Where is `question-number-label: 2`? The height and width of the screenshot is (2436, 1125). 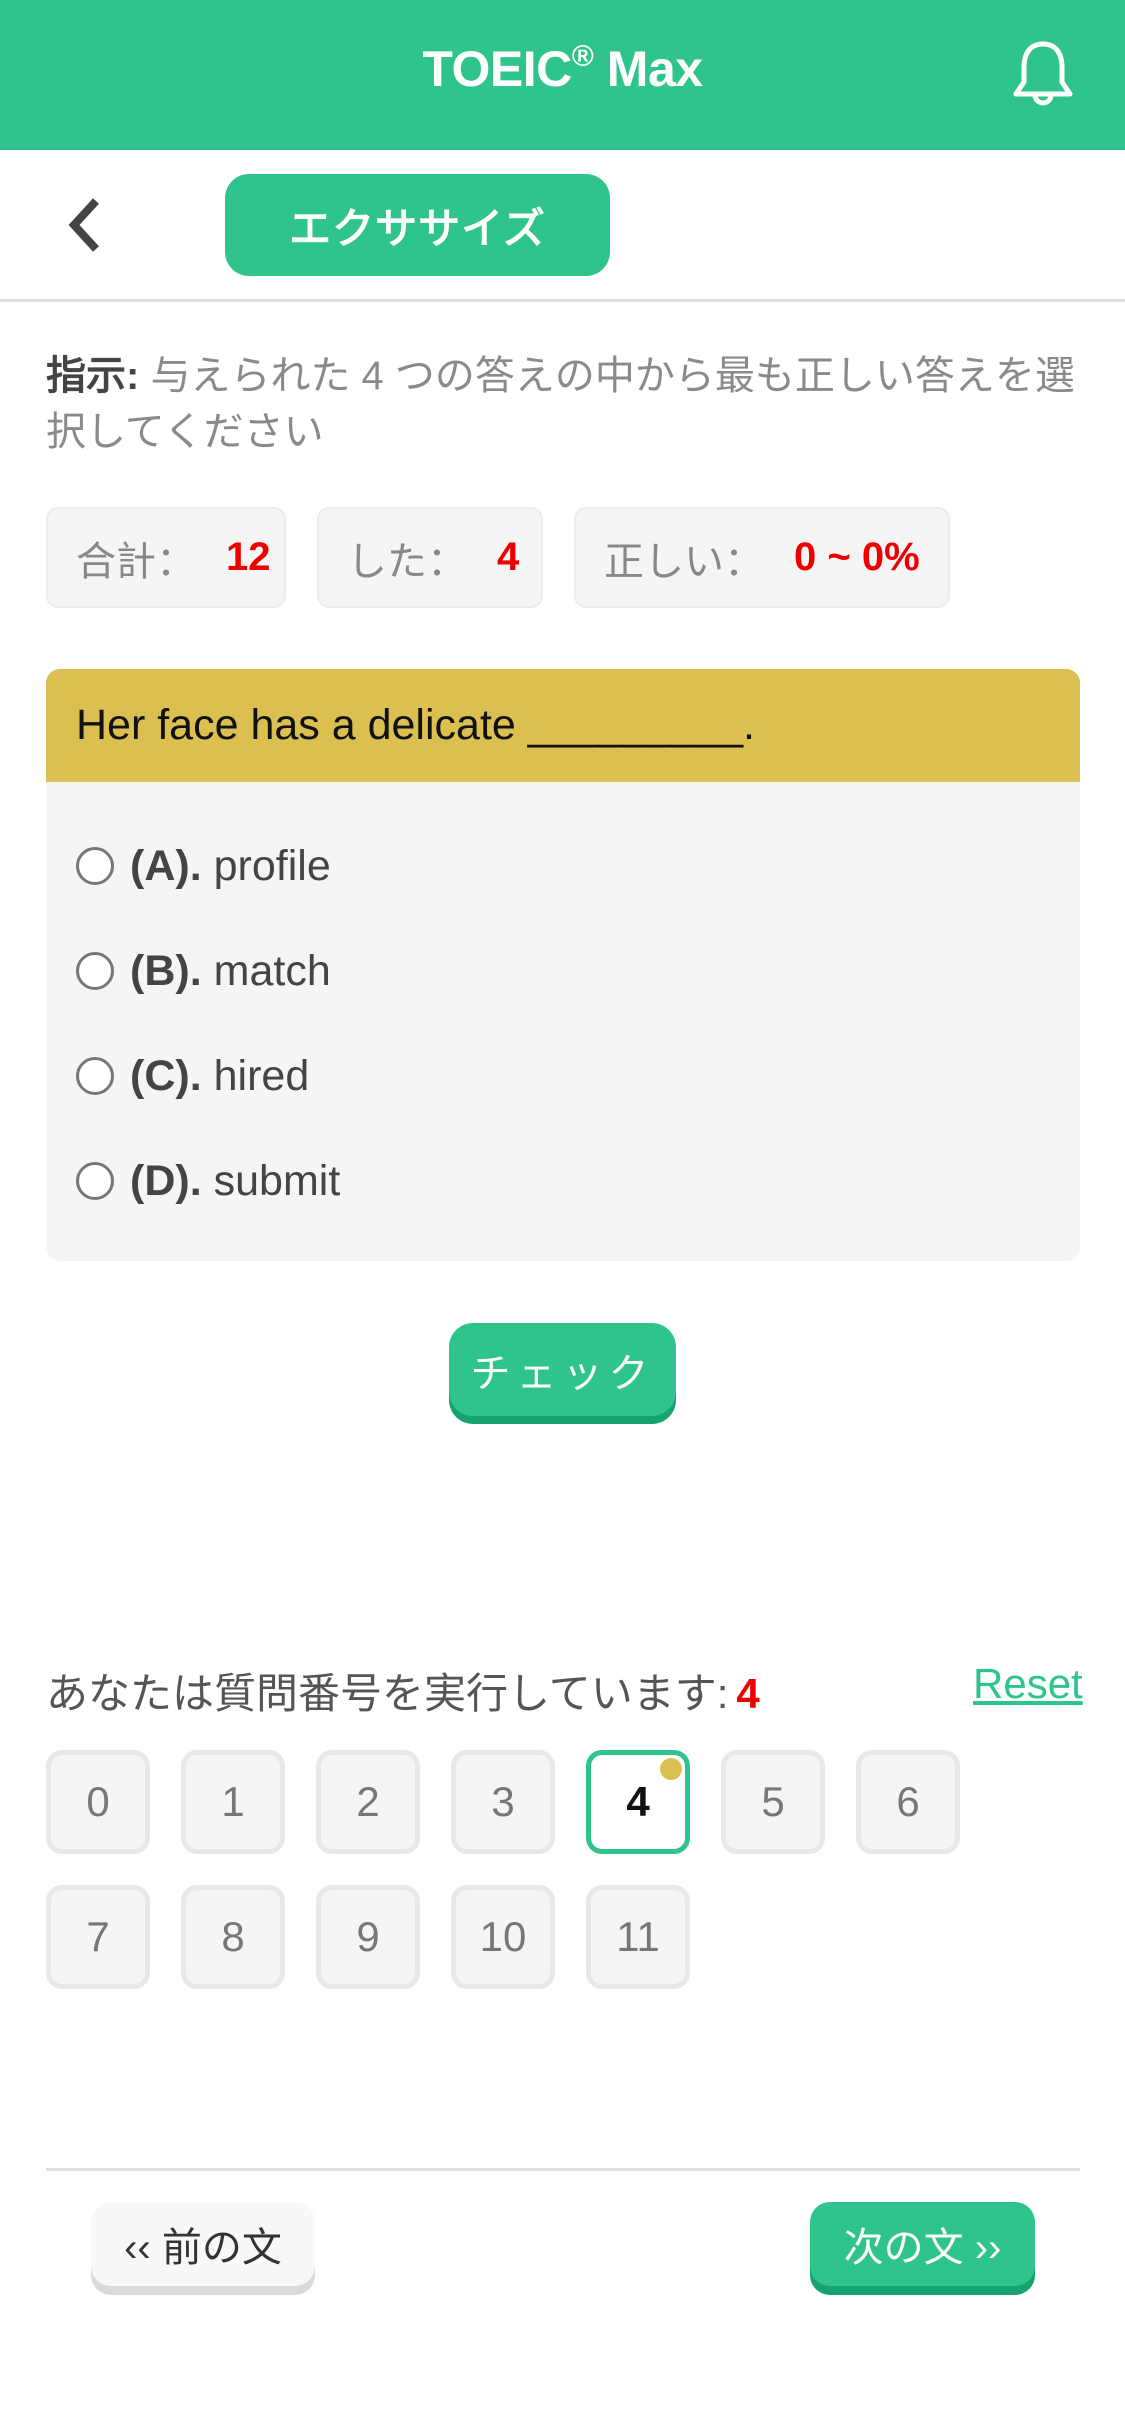 question-number-label: 2 is located at coordinates (368, 1801).